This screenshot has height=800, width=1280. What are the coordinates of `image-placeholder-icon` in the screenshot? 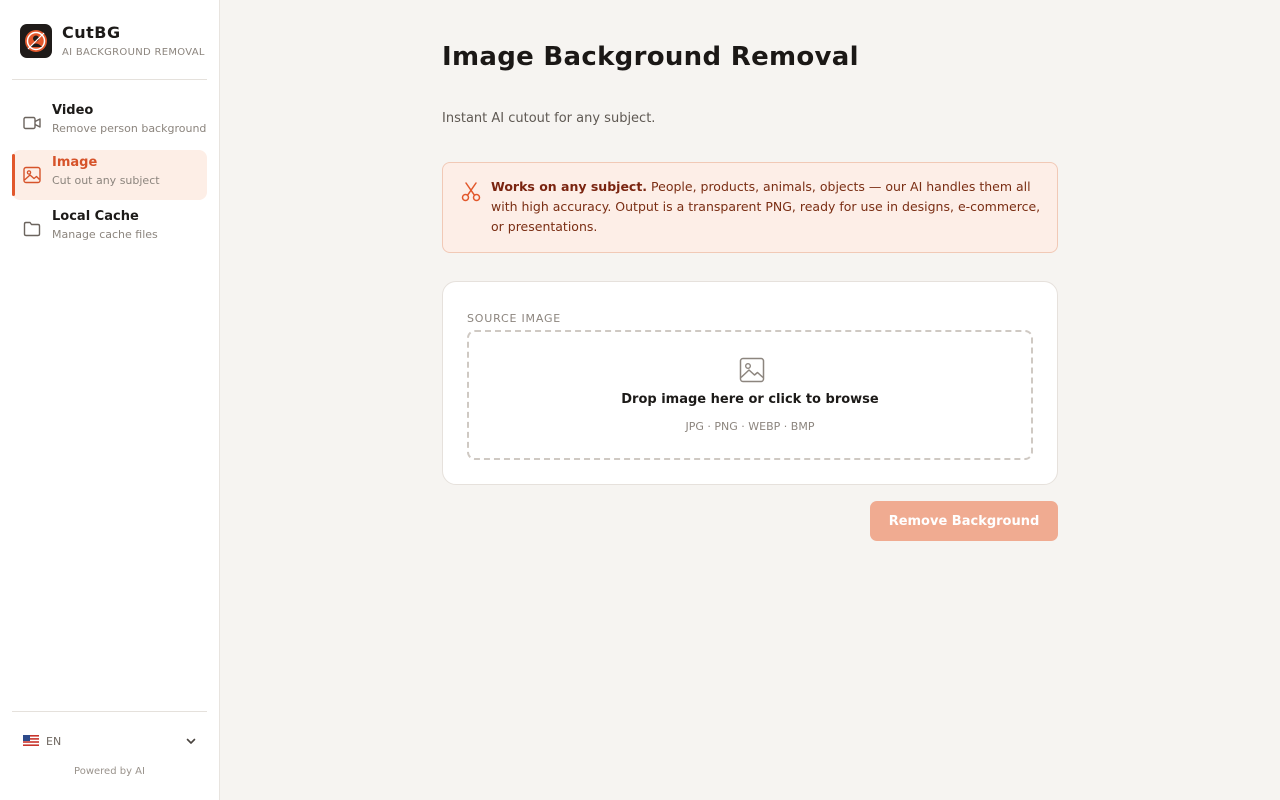 It's located at (752, 370).